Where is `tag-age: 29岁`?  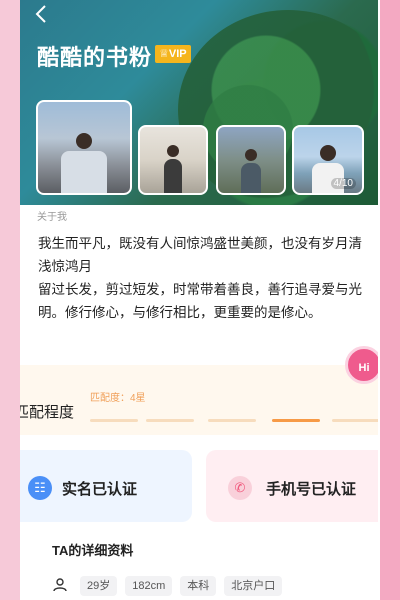 tag-age: 29岁 is located at coordinates (99, 586).